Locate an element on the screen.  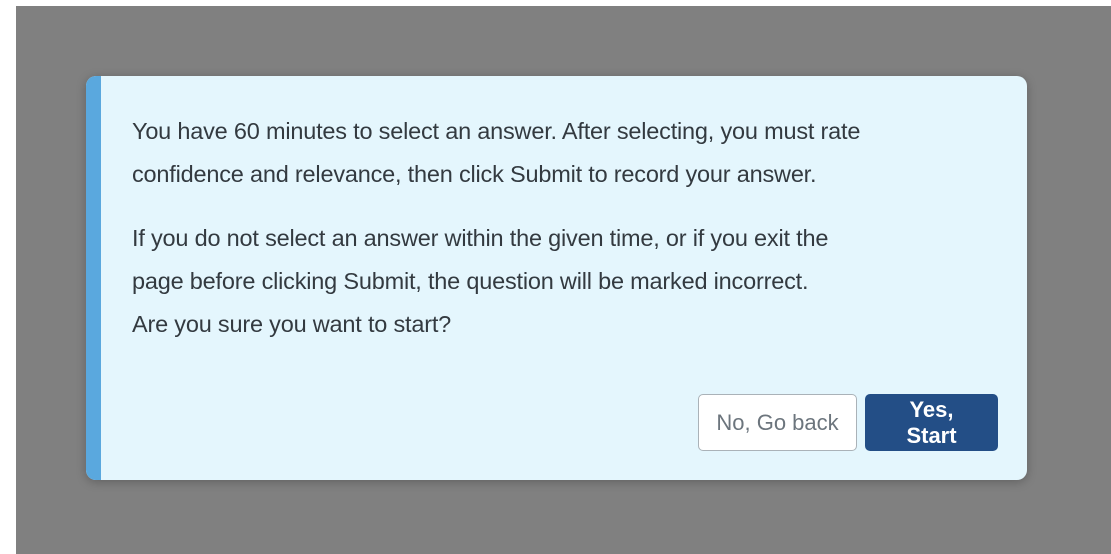
go-back-button: No, Go back is located at coordinates (777, 422).